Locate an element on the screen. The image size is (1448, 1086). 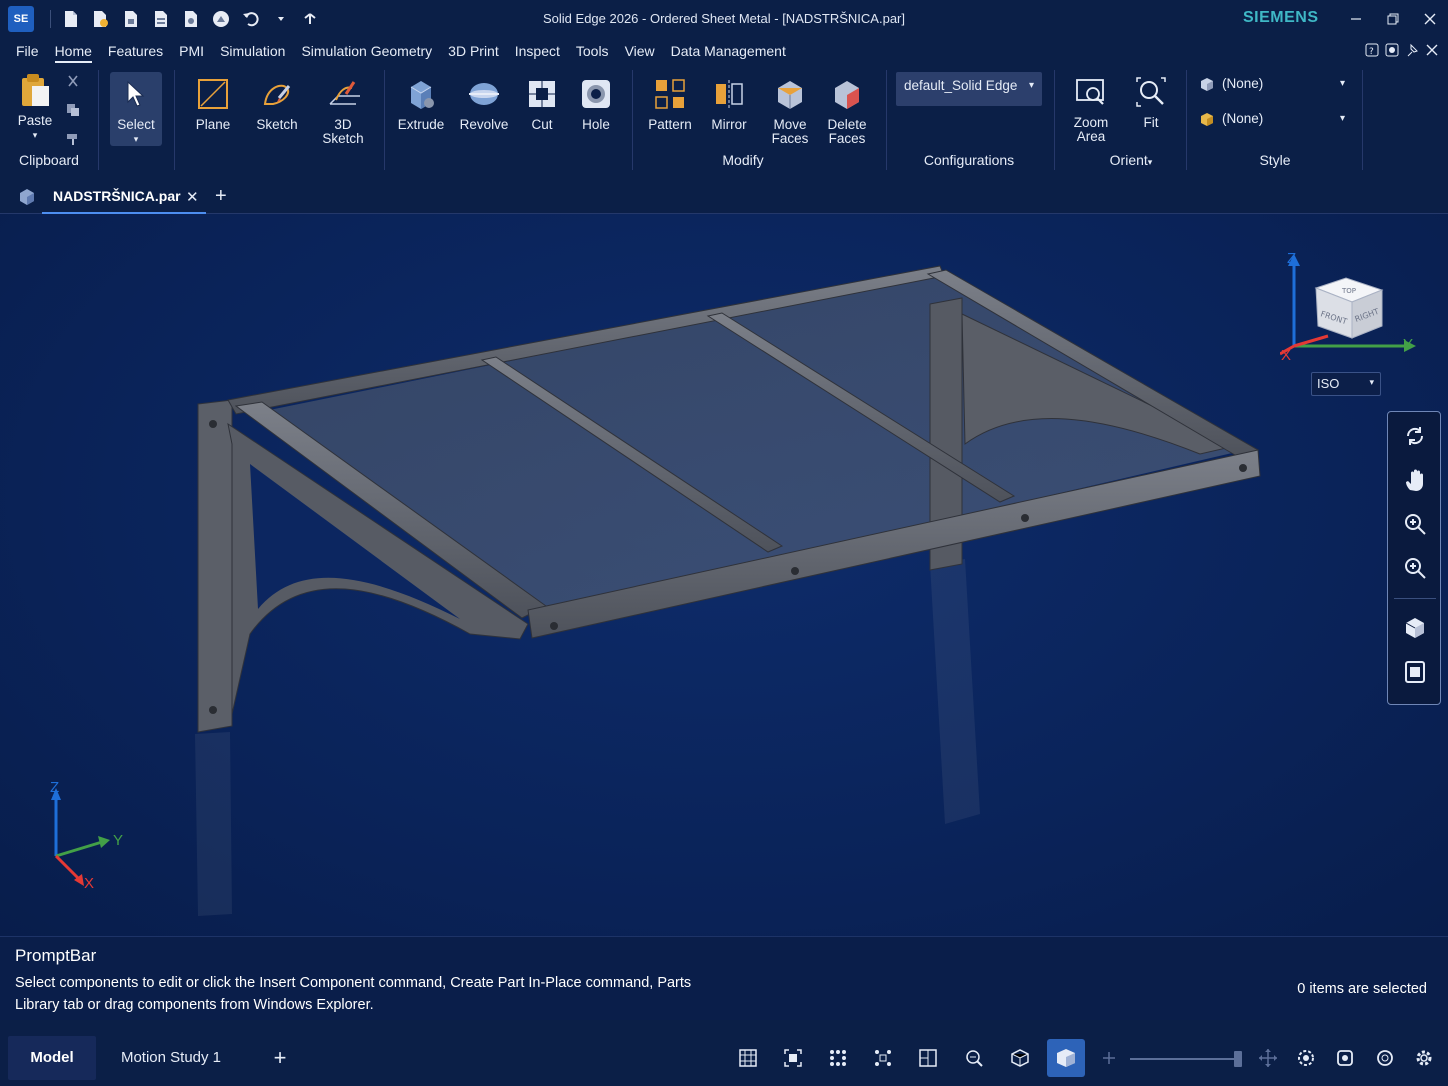
save-as-icon is located at coordinates (161, 19).